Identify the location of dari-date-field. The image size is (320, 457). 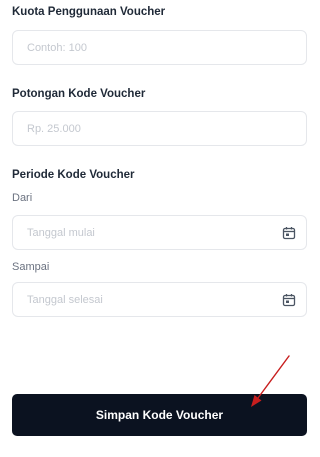
(159, 232).